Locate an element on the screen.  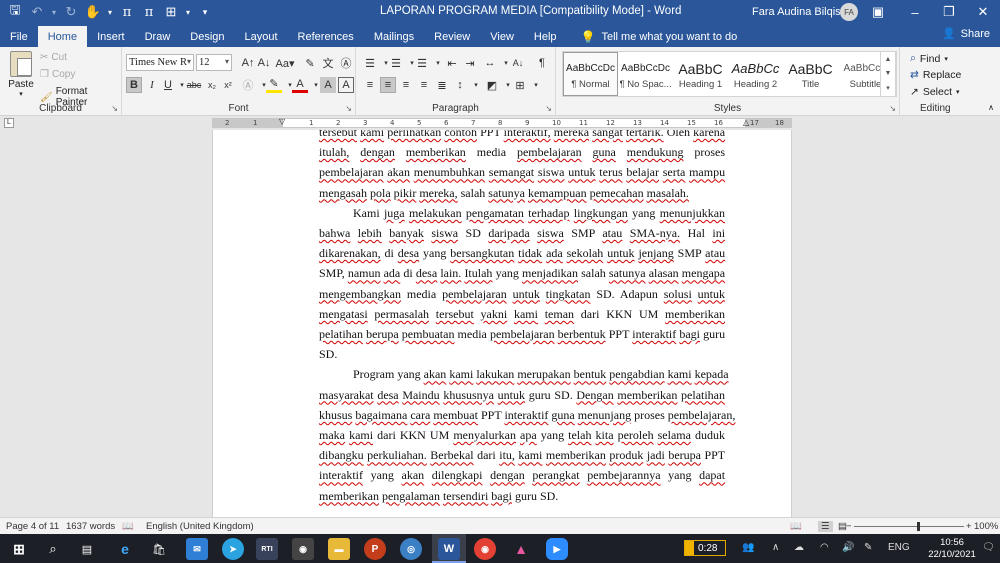
tab-home: Home is located at coordinates (62, 36).